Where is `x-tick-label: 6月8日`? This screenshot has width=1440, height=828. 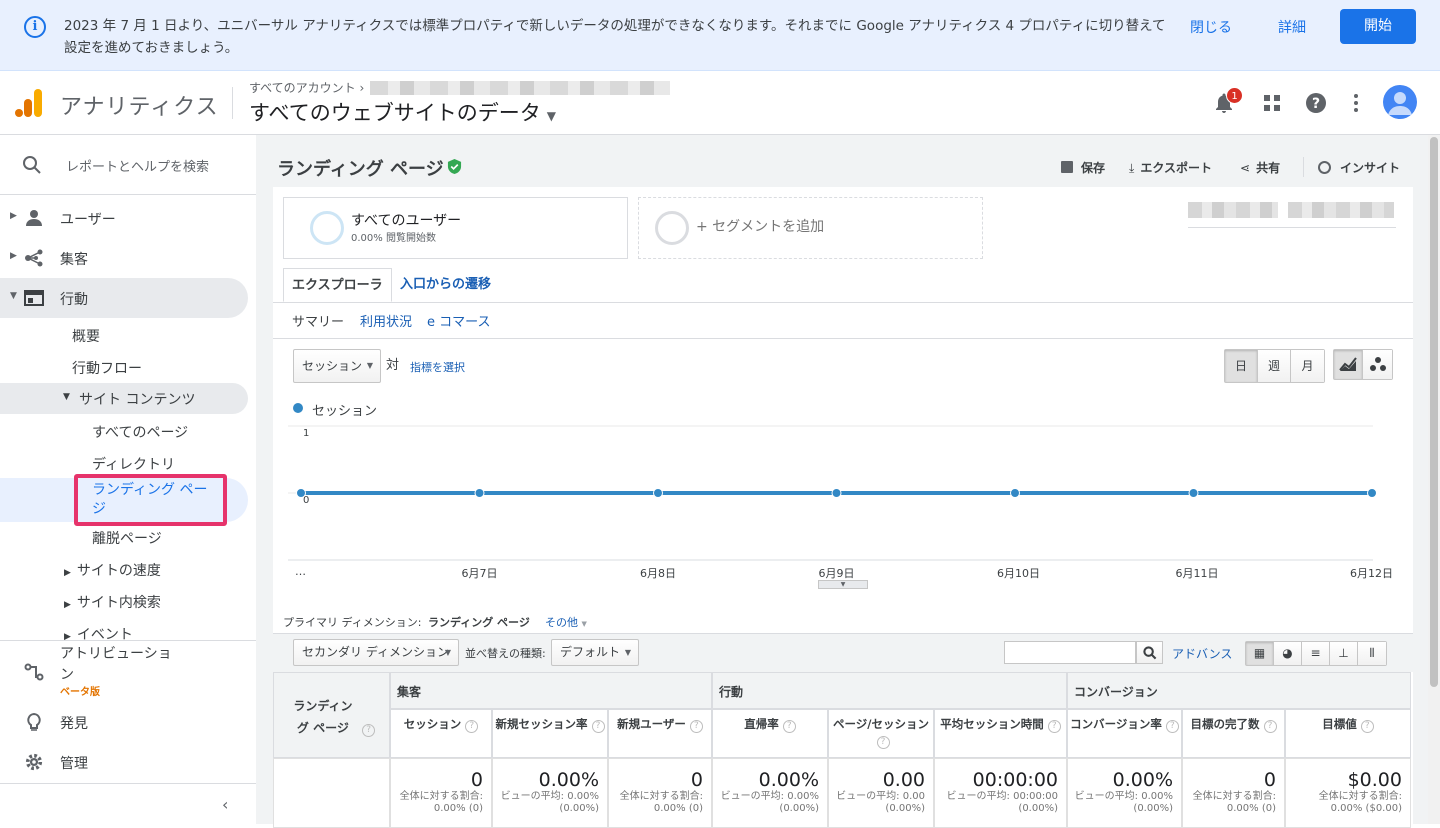 x-tick-label: 6月8日 is located at coordinates (658, 573).